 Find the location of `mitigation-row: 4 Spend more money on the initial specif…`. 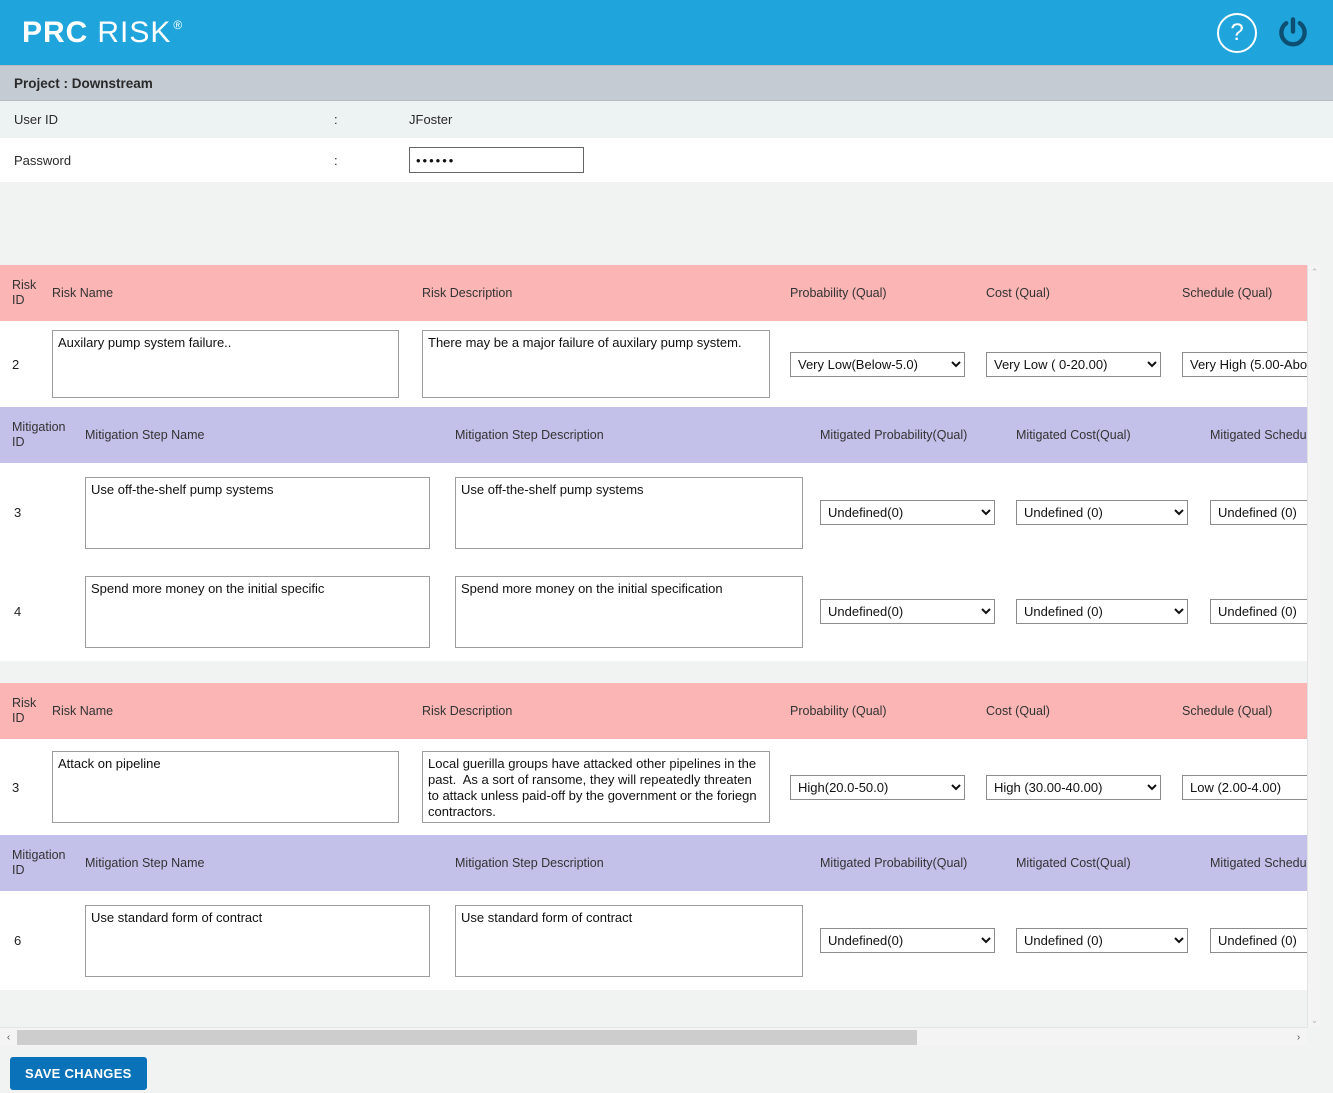

mitigation-row: 4 Spend more money on the initial specif… is located at coordinates (653, 611).